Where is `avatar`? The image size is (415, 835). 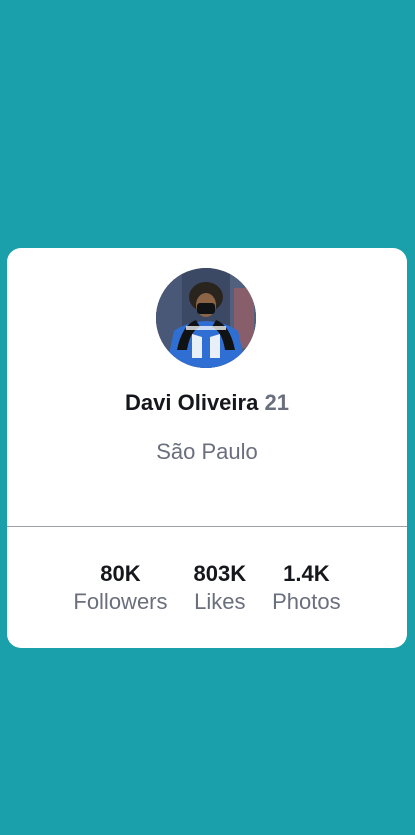
avatar is located at coordinates (206, 318).